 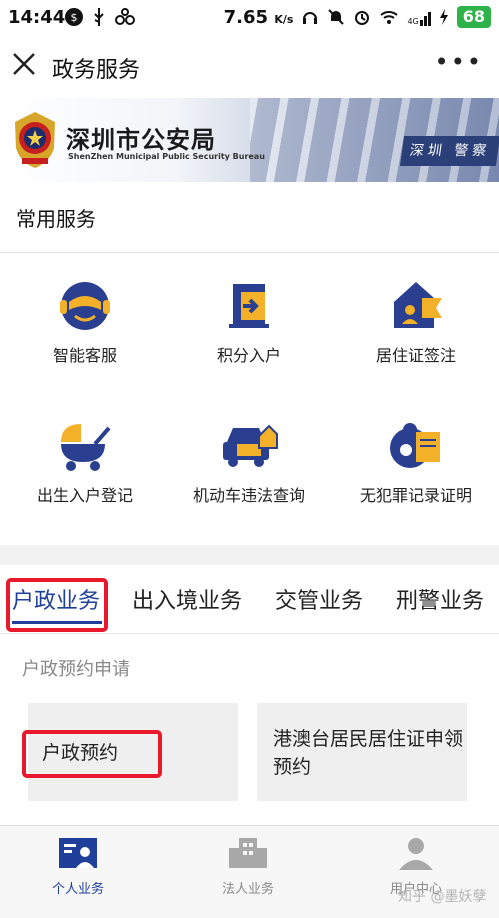 I want to click on charging-icon, so click(x=443, y=17).